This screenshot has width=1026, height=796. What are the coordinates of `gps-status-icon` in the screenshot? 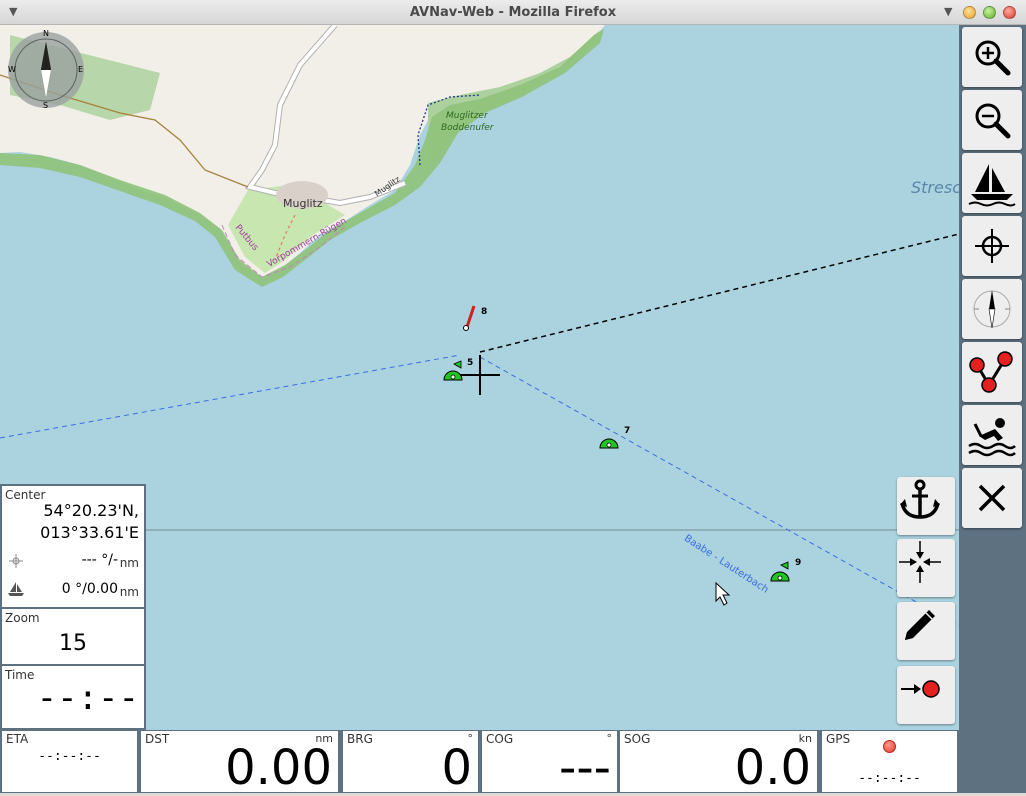 It's located at (889, 746).